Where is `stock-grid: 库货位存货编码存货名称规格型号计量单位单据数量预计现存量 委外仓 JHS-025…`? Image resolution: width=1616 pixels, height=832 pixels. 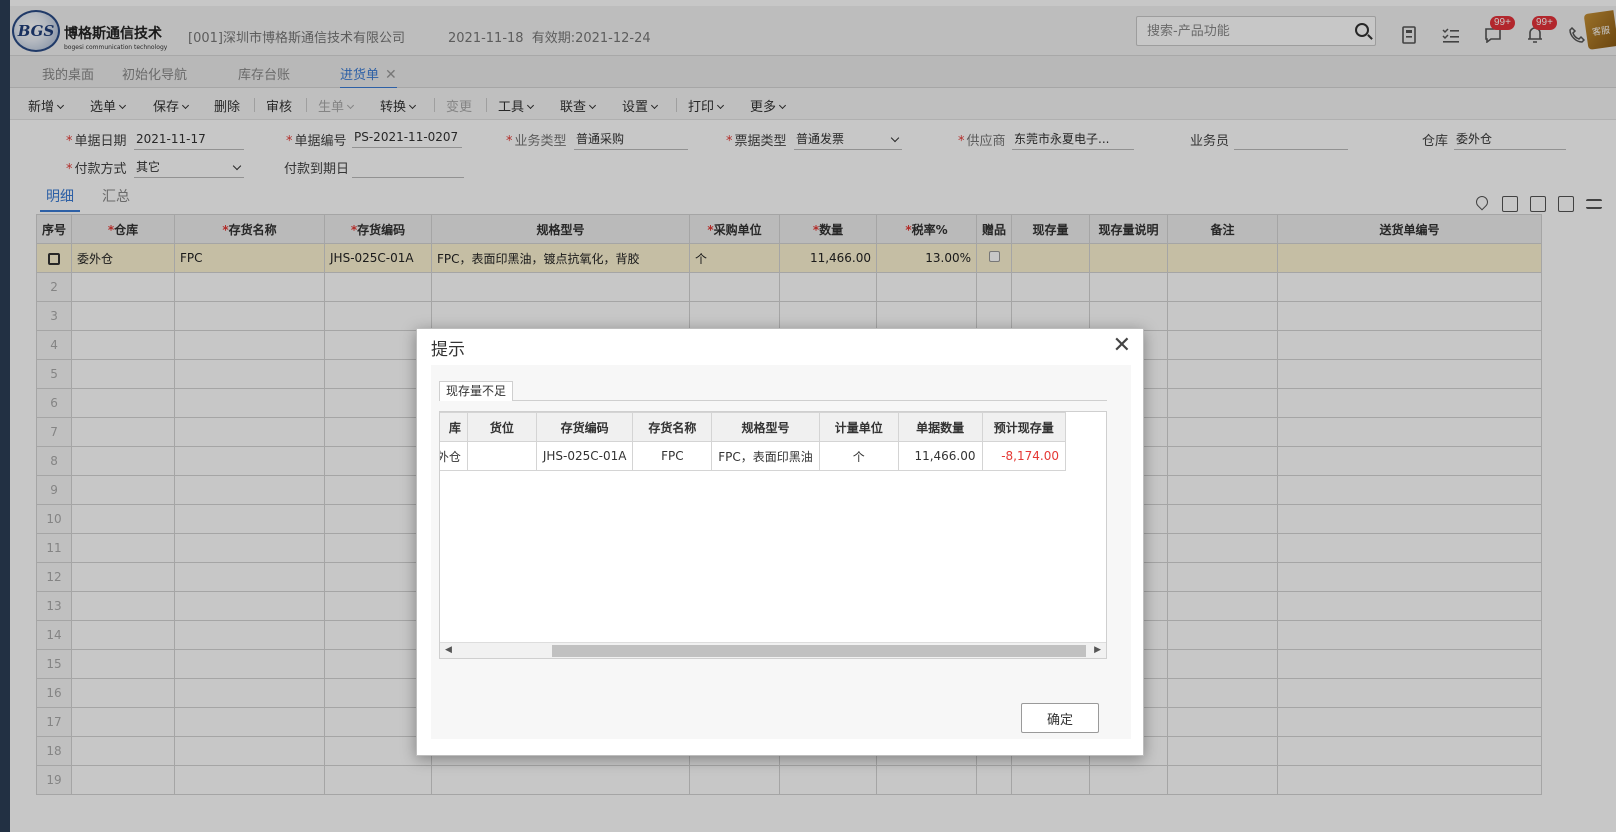
stock-grid: 库货位存货编码存货名称规格型号计量单位单据数量预计现存量 委外仓 JHS-025… is located at coordinates (773, 535).